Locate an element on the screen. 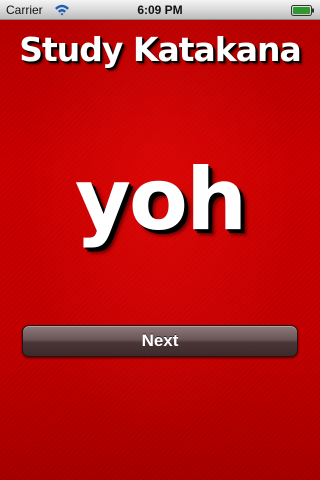  status-bar: Carrier 6:09 PM is located at coordinates (160, 10).